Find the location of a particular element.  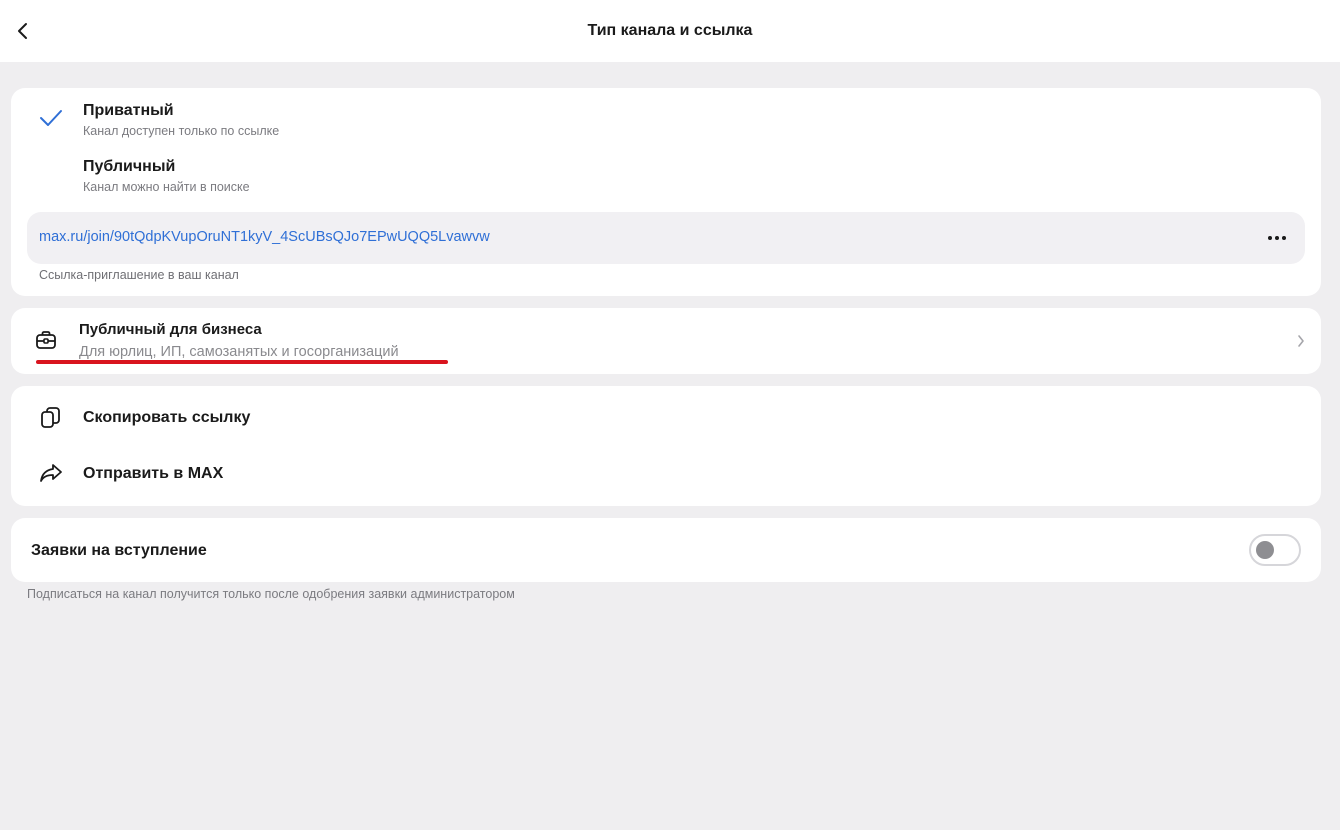

send-to-max-label: Отправить в MAX is located at coordinates (153, 473).